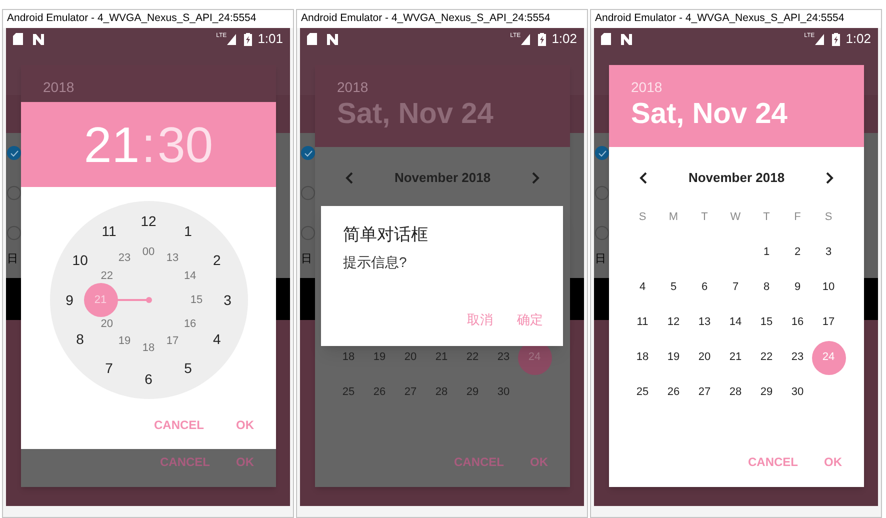 Image resolution: width=886 pixels, height=518 pixels. What do you see at coordinates (797, 218) in the screenshot?
I see `weekday-label: F` at bounding box center [797, 218].